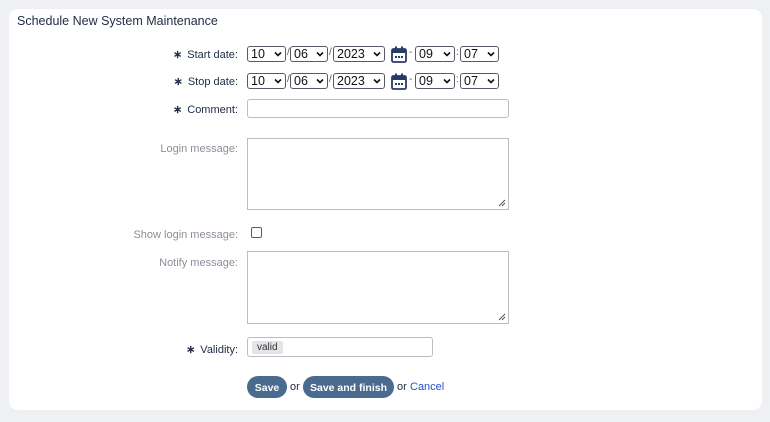  What do you see at coordinates (378, 174) in the screenshot?
I see `login-message-textarea` at bounding box center [378, 174].